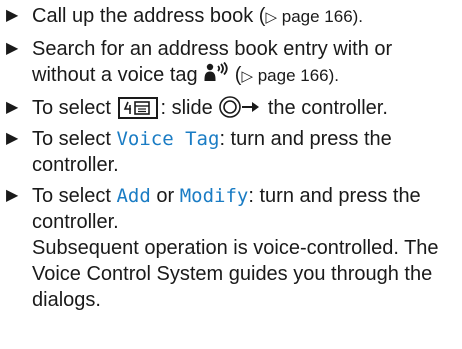 The width and height of the screenshot is (462, 349). Describe the element at coordinates (189, 108) in the screenshot. I see `step-text: : slide` at that location.